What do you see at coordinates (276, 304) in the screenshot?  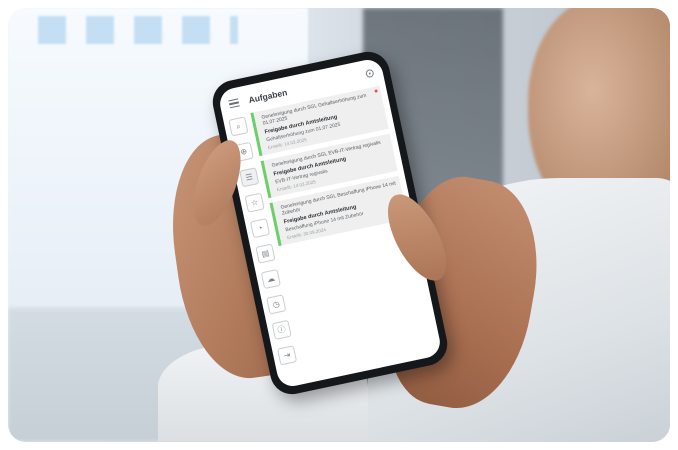 I see `clock-icon: ◷` at bounding box center [276, 304].